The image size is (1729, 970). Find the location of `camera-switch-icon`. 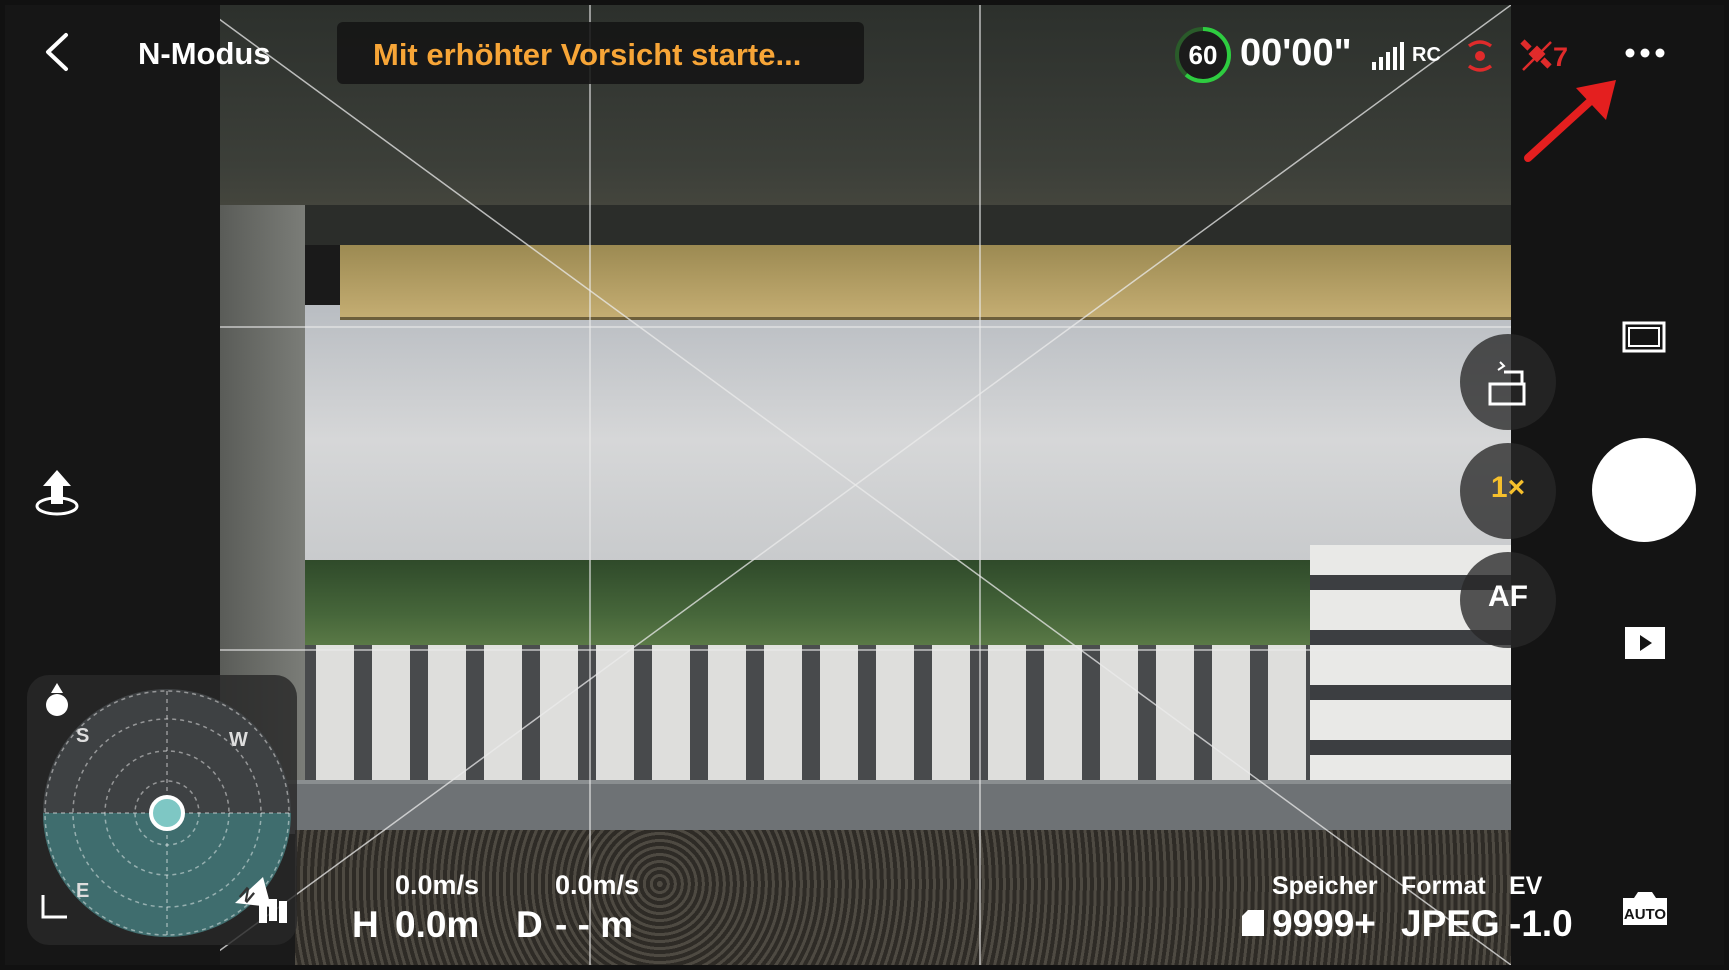

camera-switch-icon is located at coordinates (1507, 383).